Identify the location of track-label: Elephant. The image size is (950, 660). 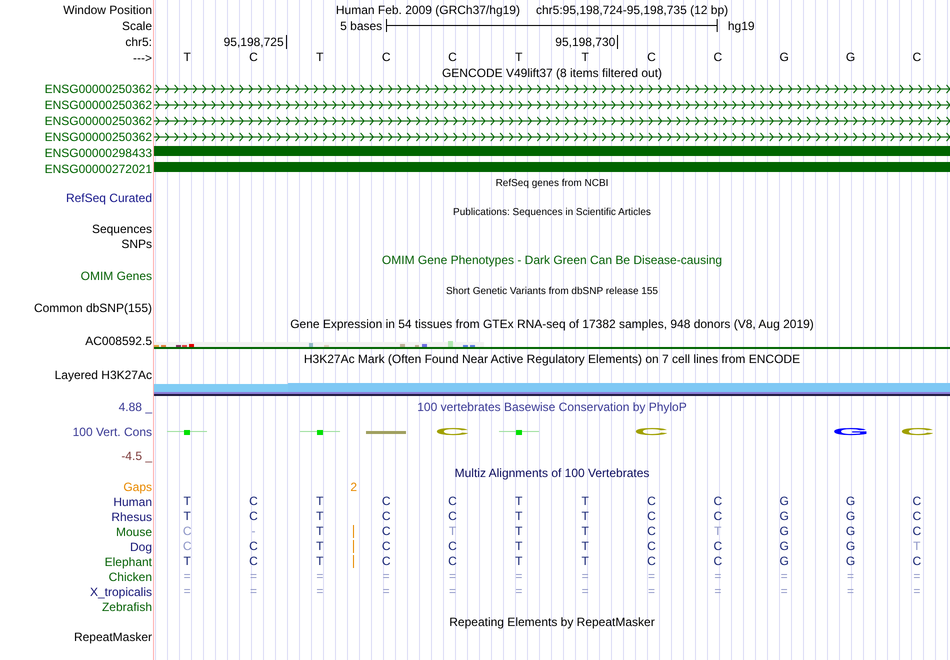
(128, 561).